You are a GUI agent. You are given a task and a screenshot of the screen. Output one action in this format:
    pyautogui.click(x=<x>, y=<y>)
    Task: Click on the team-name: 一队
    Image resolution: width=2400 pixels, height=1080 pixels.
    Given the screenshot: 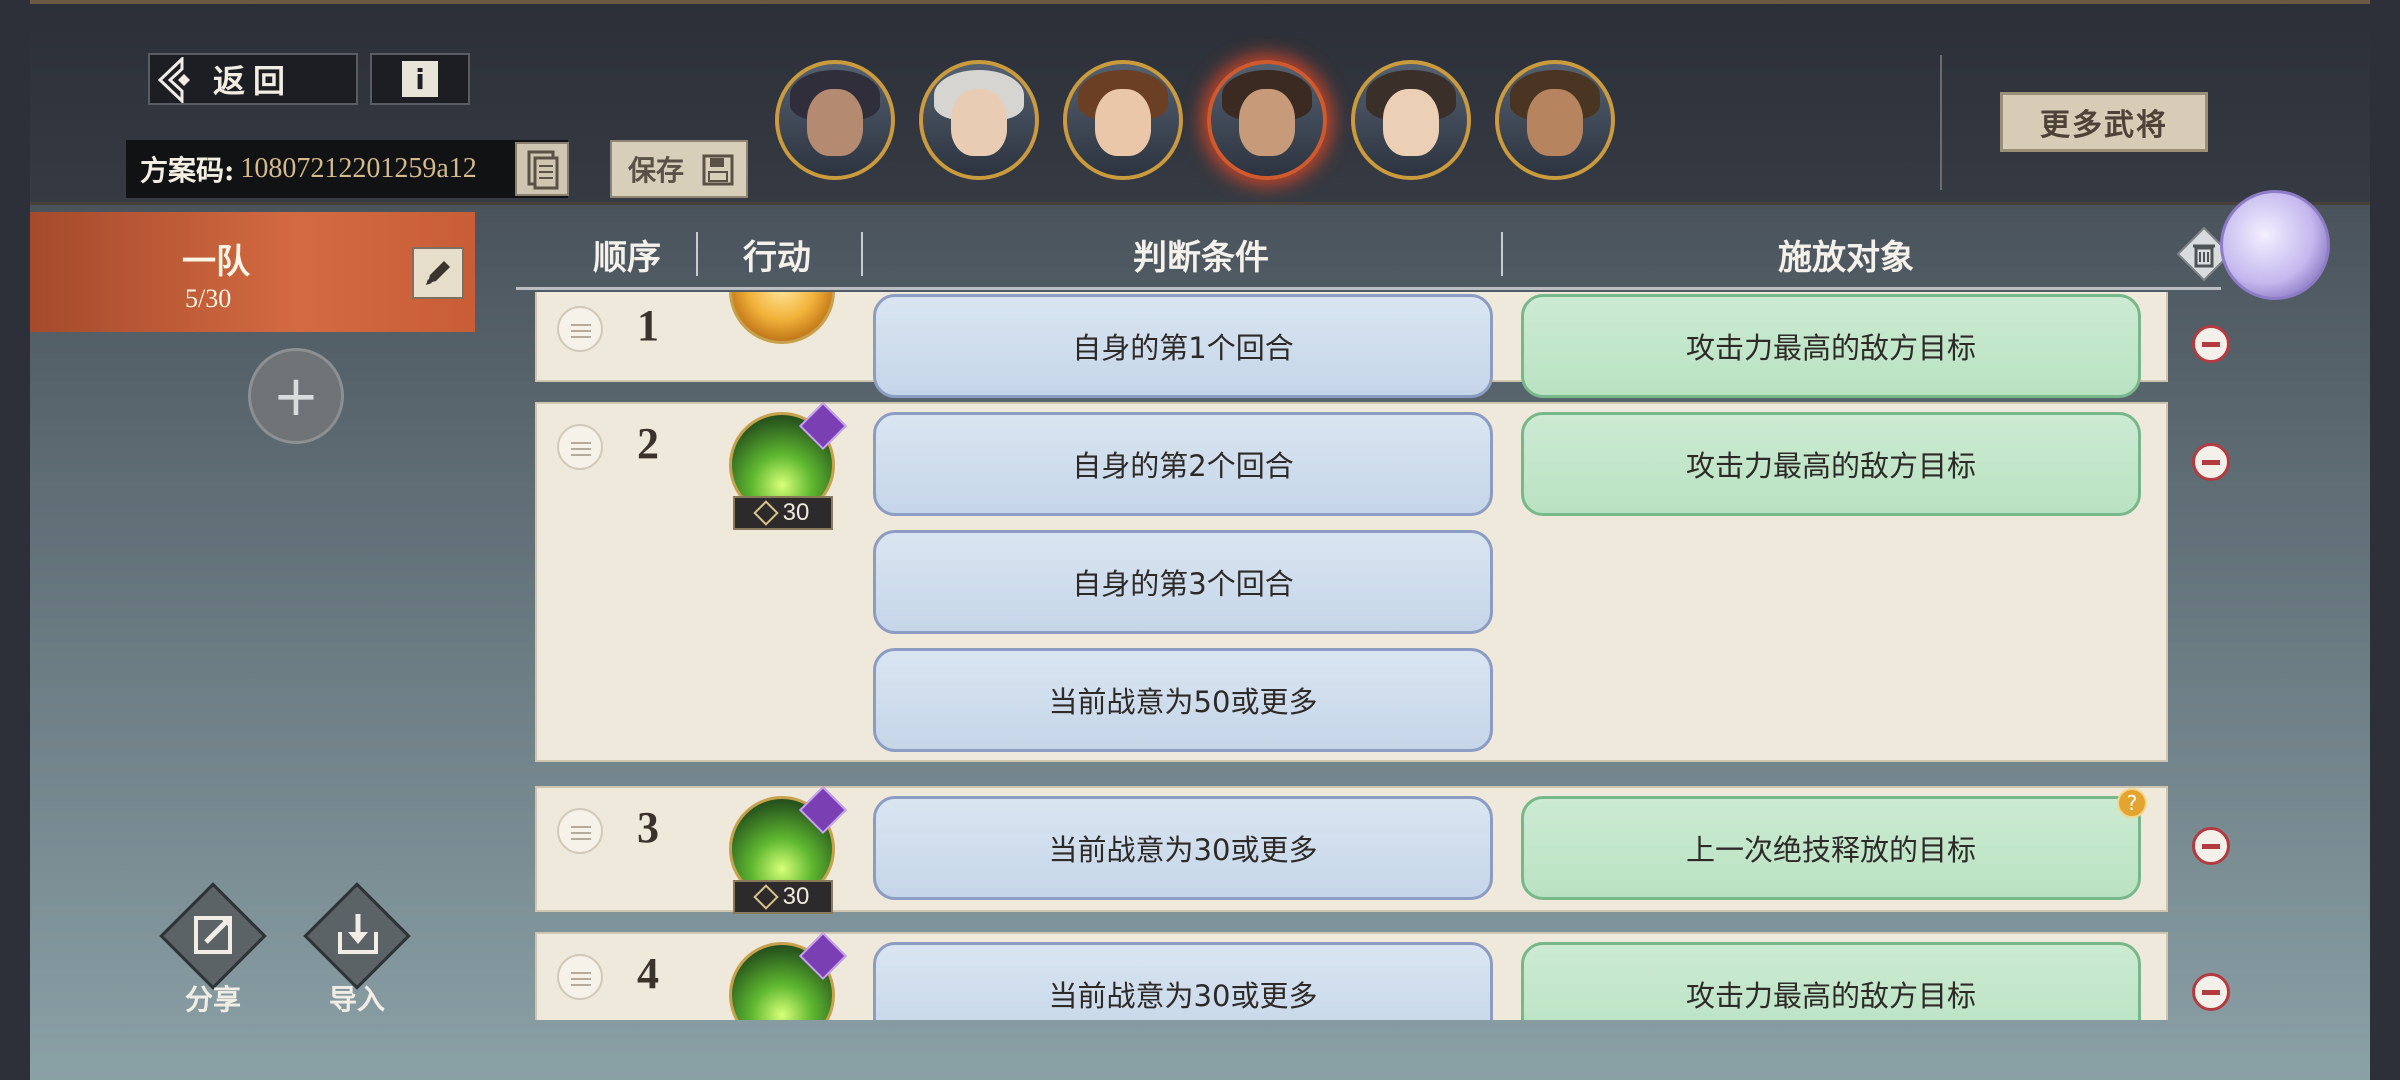 What is the action you would take?
    pyautogui.click(x=216, y=262)
    